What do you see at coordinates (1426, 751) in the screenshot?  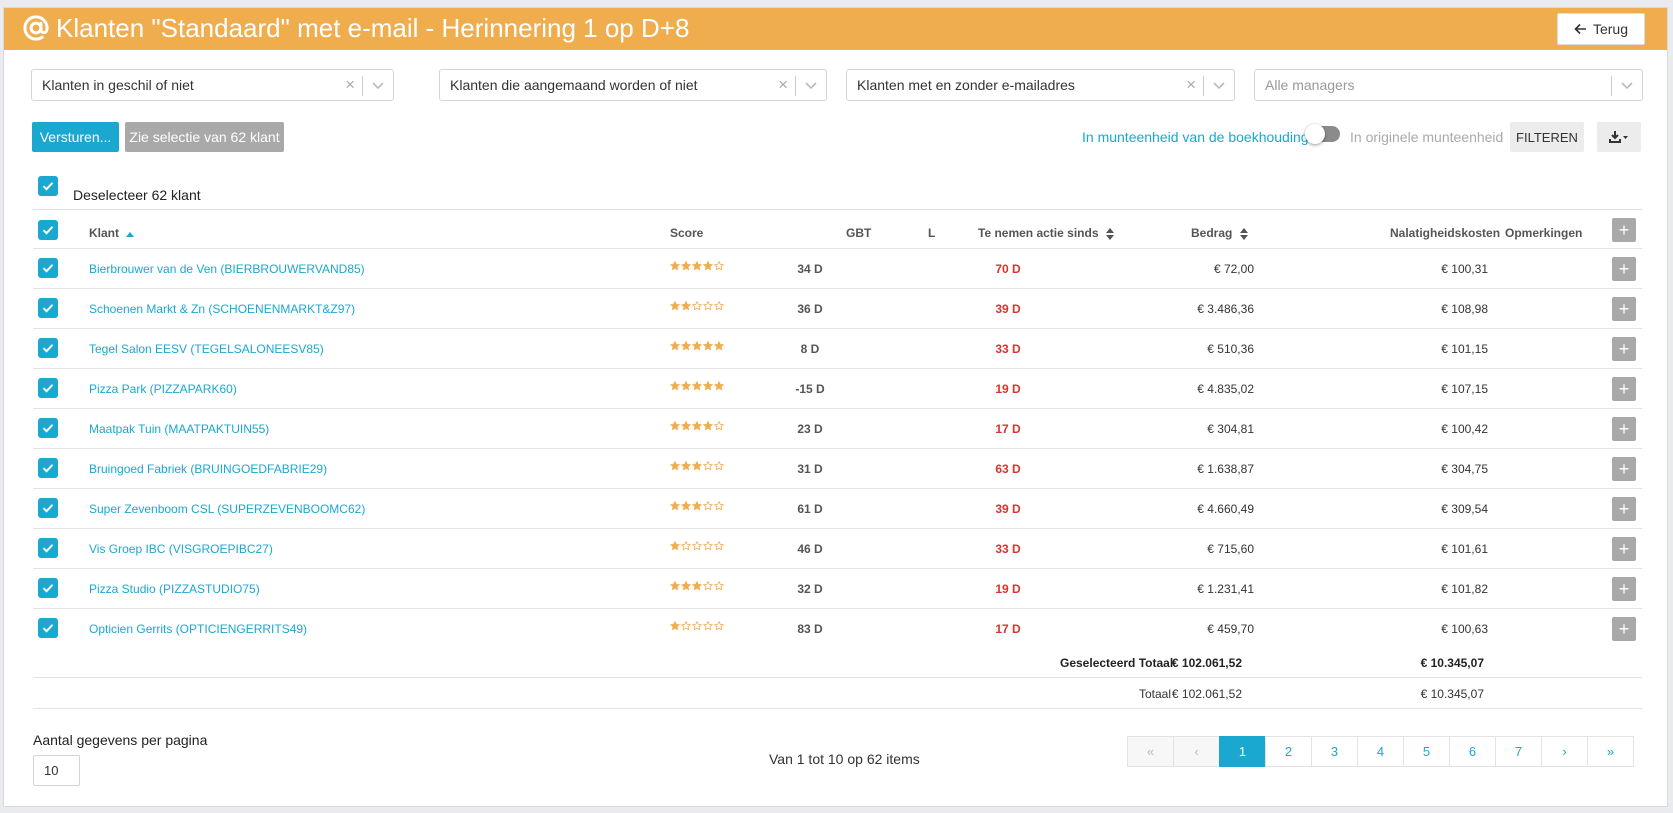 I see `page-5-button: 5` at bounding box center [1426, 751].